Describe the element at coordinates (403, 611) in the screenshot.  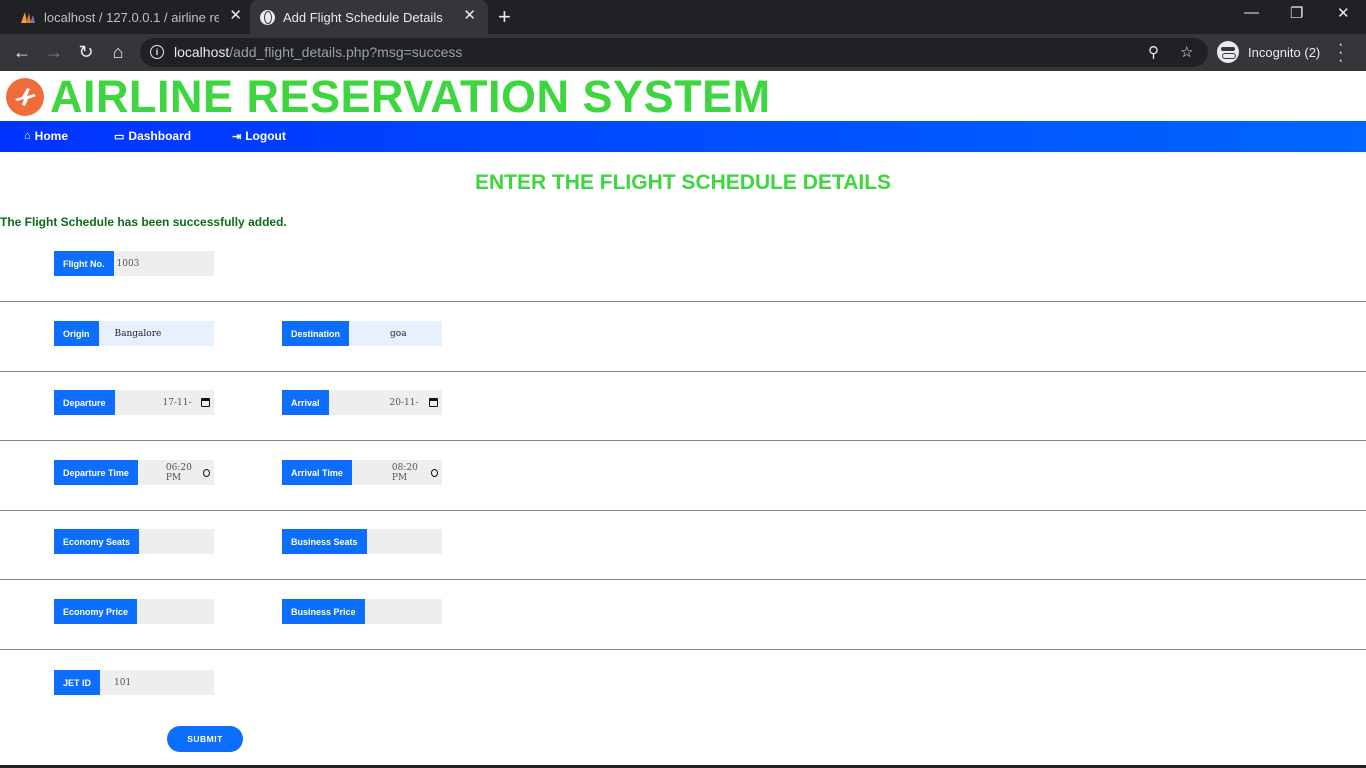
I see `business-price-input` at that location.